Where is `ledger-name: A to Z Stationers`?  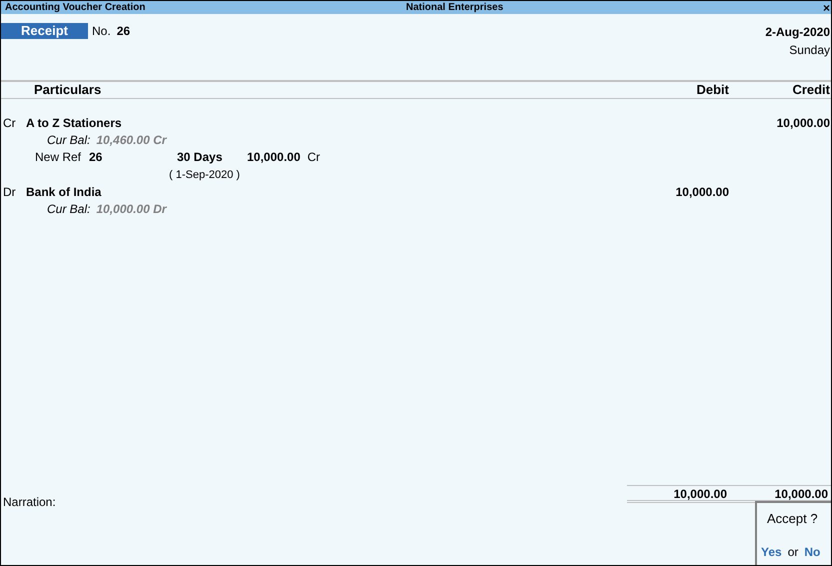 ledger-name: A to Z Stationers is located at coordinates (327, 123).